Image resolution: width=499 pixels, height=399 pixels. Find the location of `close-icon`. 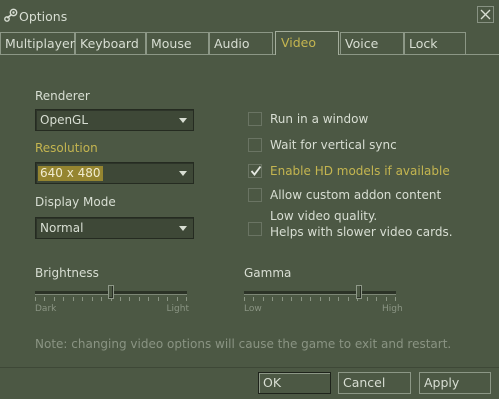

close-icon is located at coordinates (485, 14).